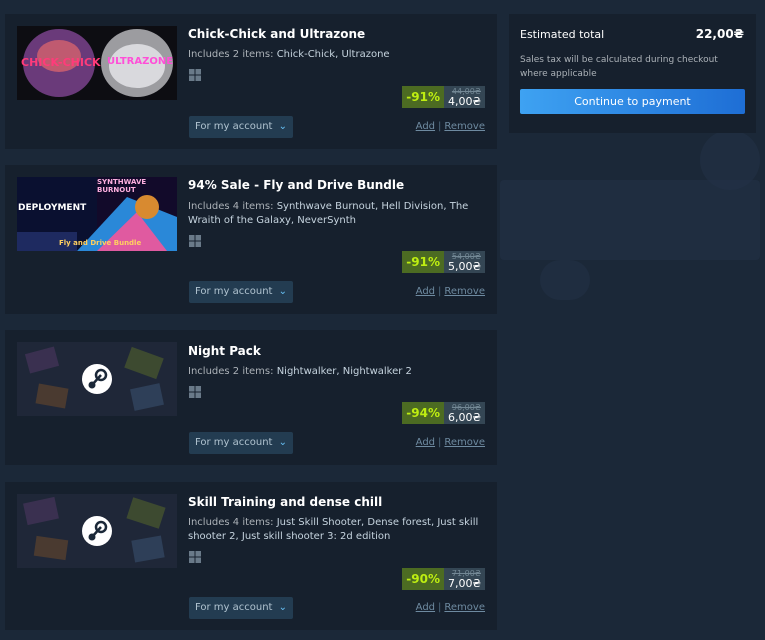  Describe the element at coordinates (464, 417) in the screenshot. I see `final-price: 6,00₴` at that location.